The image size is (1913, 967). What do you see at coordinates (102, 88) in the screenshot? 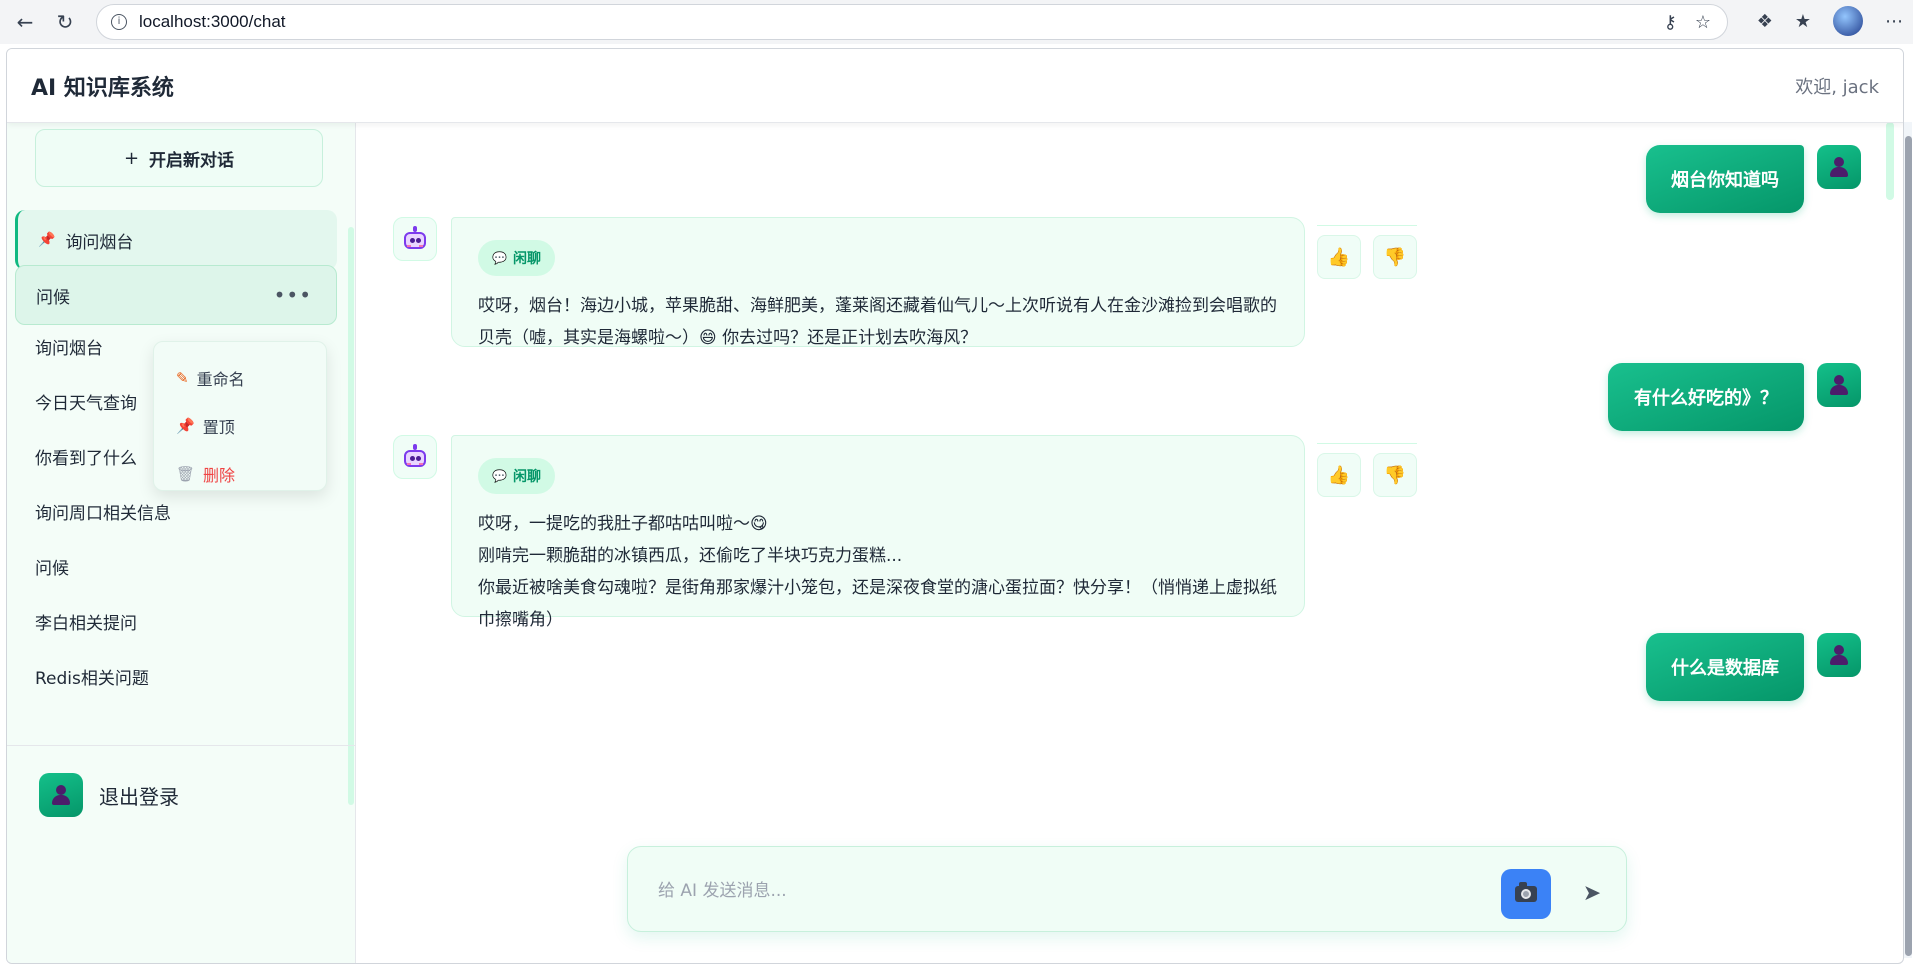
I see `app-title: AI 知识库系统` at bounding box center [102, 88].